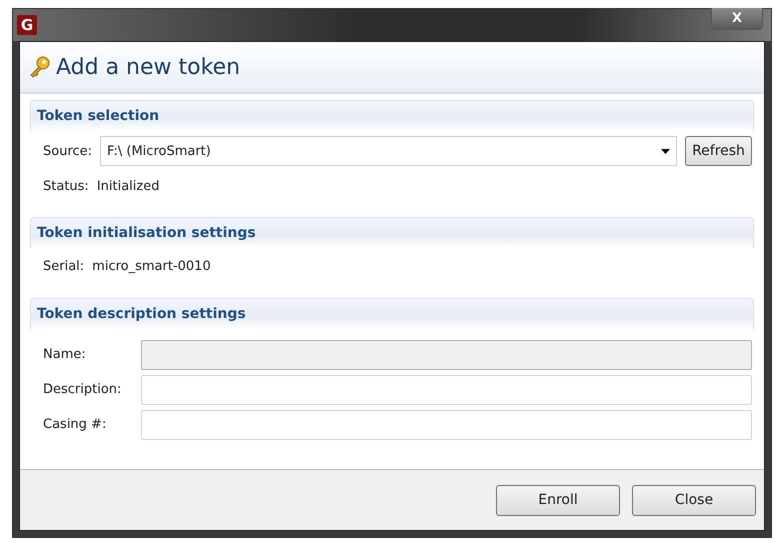 The width and height of the screenshot is (778, 543). I want to click on section-title: Token selection, so click(98, 116).